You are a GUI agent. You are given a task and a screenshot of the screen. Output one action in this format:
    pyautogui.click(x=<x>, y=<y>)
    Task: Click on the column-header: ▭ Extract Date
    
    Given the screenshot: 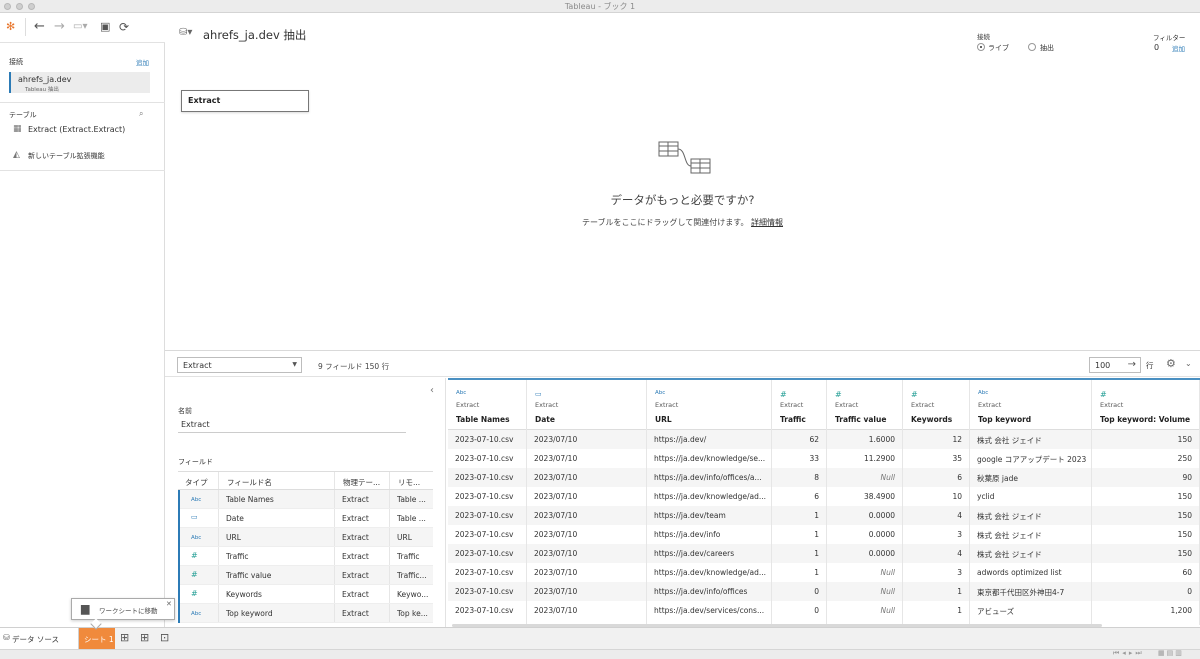 What is the action you would take?
    pyautogui.click(x=586, y=405)
    